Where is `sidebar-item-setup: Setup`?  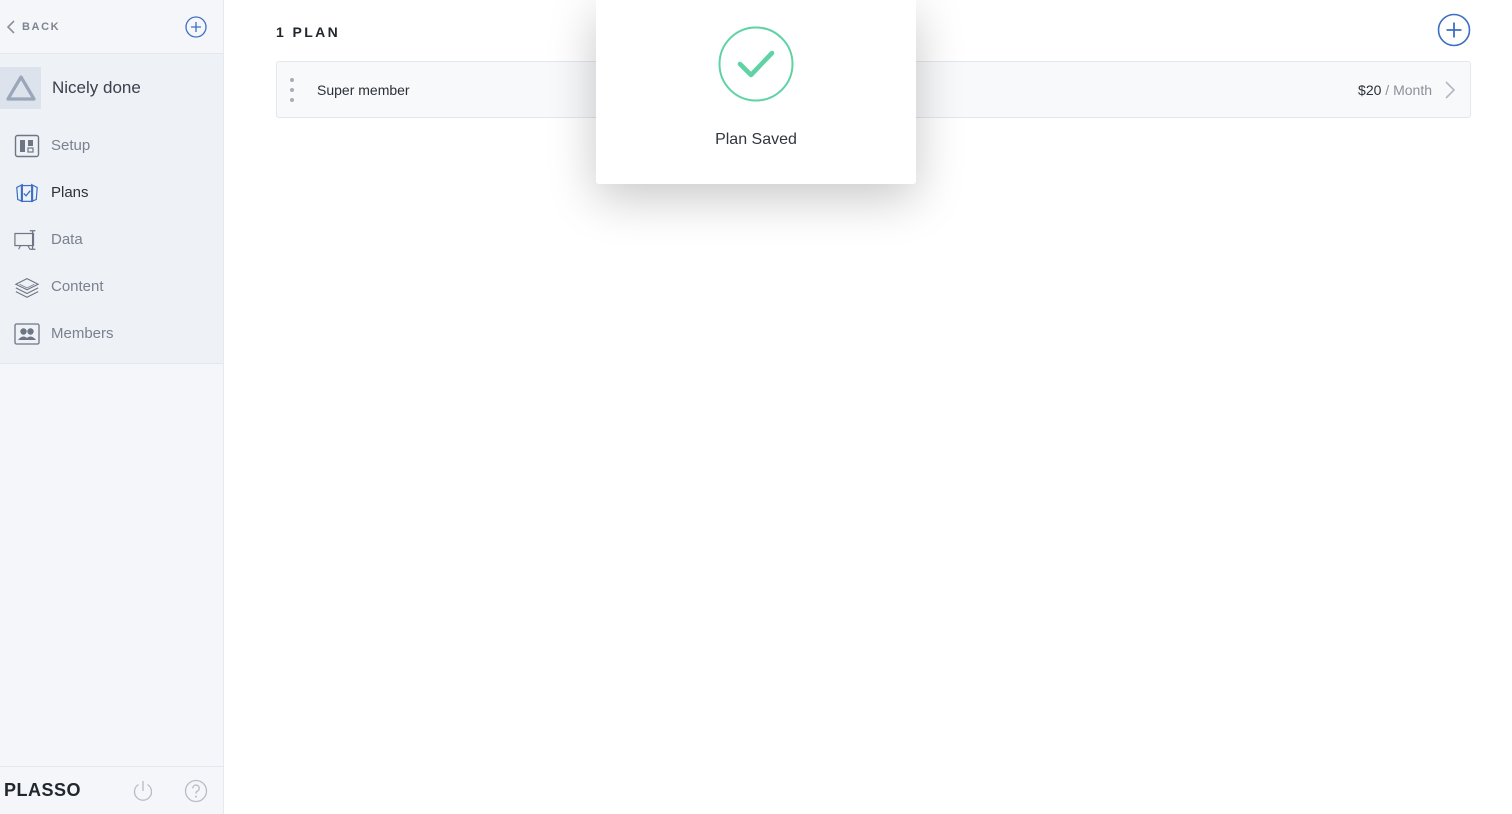 sidebar-item-setup: Setup is located at coordinates (111, 145).